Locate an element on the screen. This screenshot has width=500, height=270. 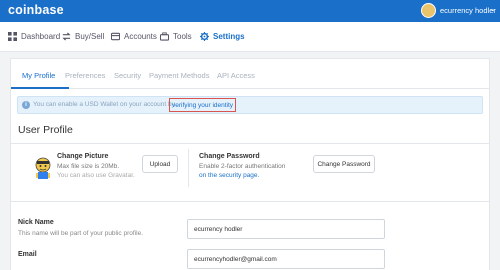
tab-security: Security is located at coordinates (127, 75).